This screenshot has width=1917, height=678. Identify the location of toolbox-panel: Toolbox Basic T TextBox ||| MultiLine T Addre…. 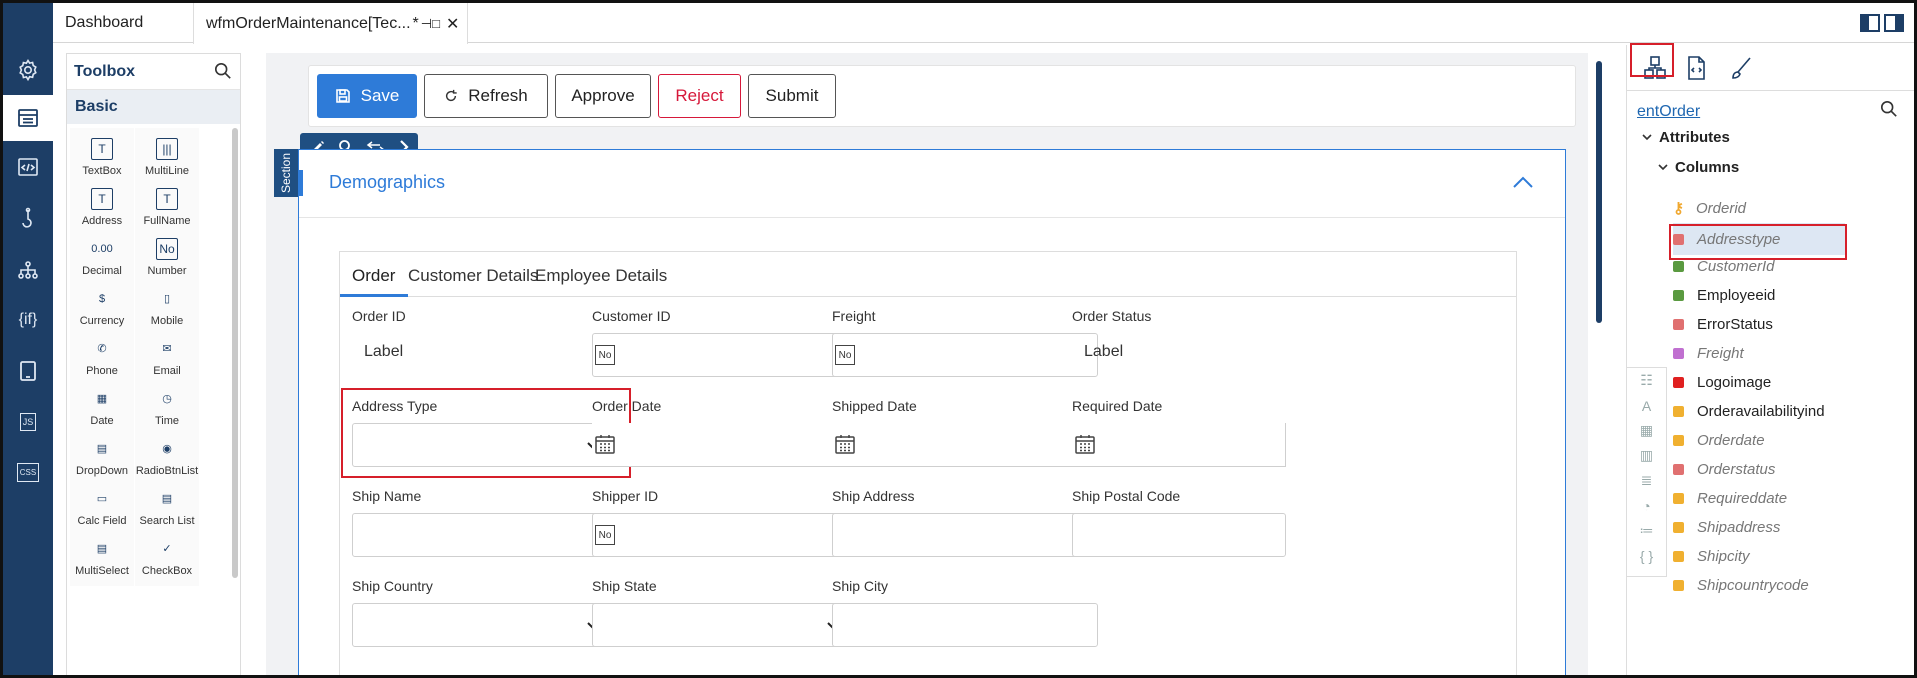
(153, 364).